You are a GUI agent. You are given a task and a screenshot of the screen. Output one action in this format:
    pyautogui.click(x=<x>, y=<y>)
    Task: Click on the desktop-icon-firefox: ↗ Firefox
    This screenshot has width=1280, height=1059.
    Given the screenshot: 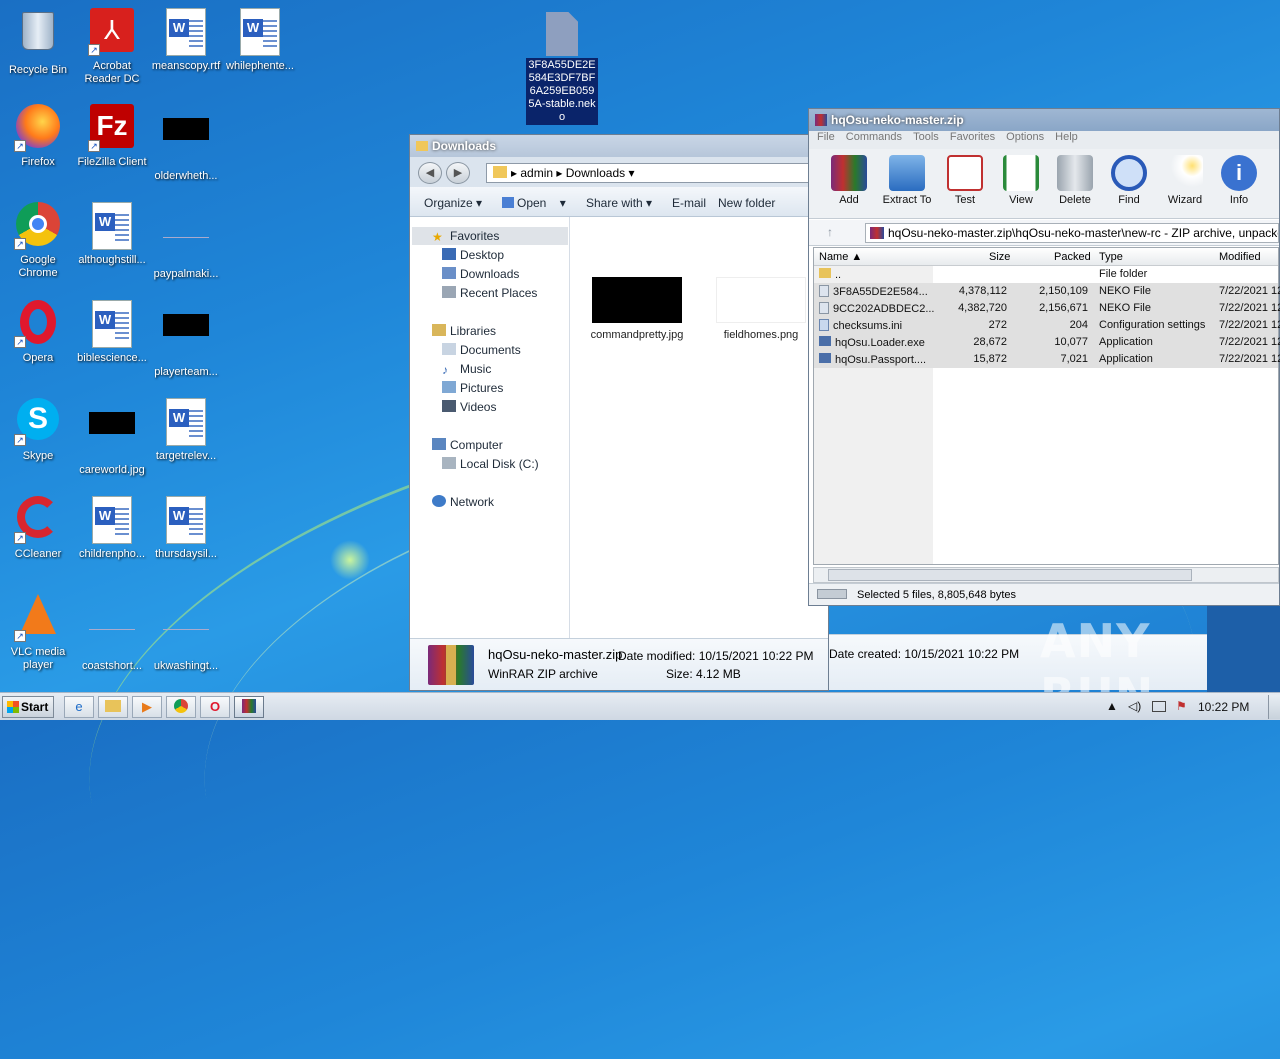 What is the action you would take?
    pyautogui.click(x=38, y=136)
    